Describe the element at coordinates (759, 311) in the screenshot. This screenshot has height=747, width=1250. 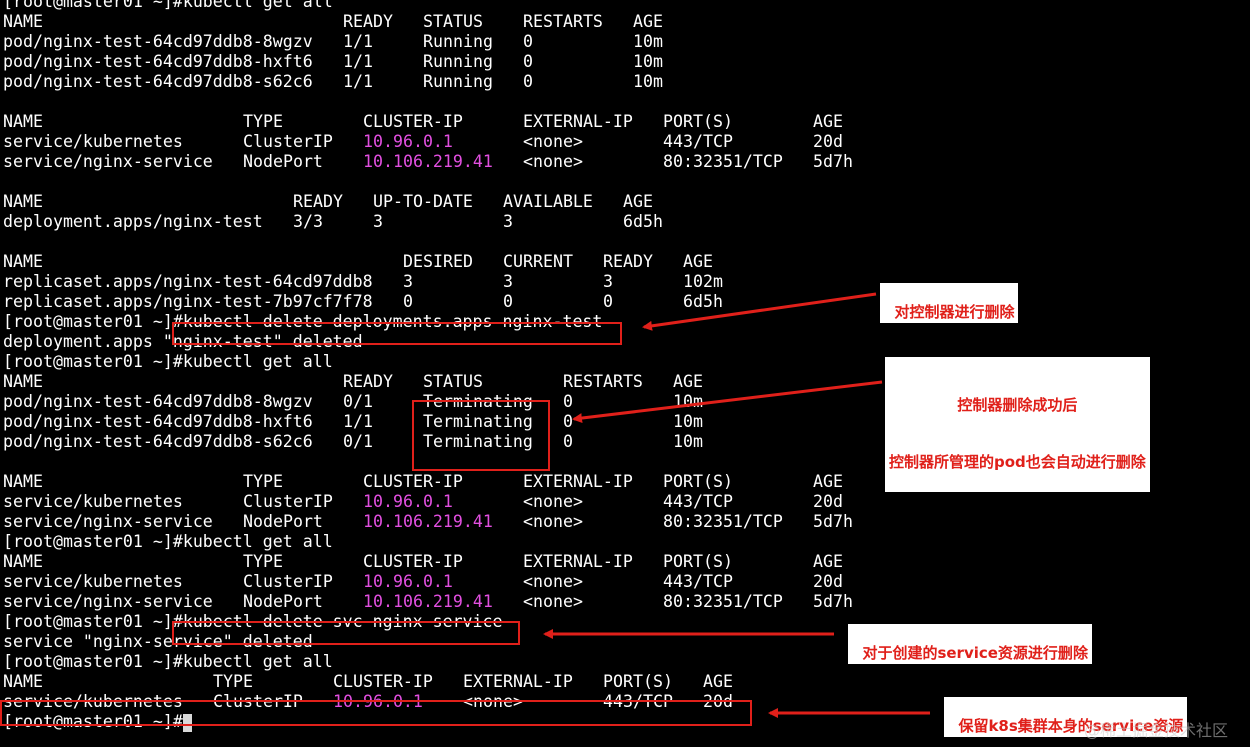
I see `arrow-to-delete-deployment` at that location.